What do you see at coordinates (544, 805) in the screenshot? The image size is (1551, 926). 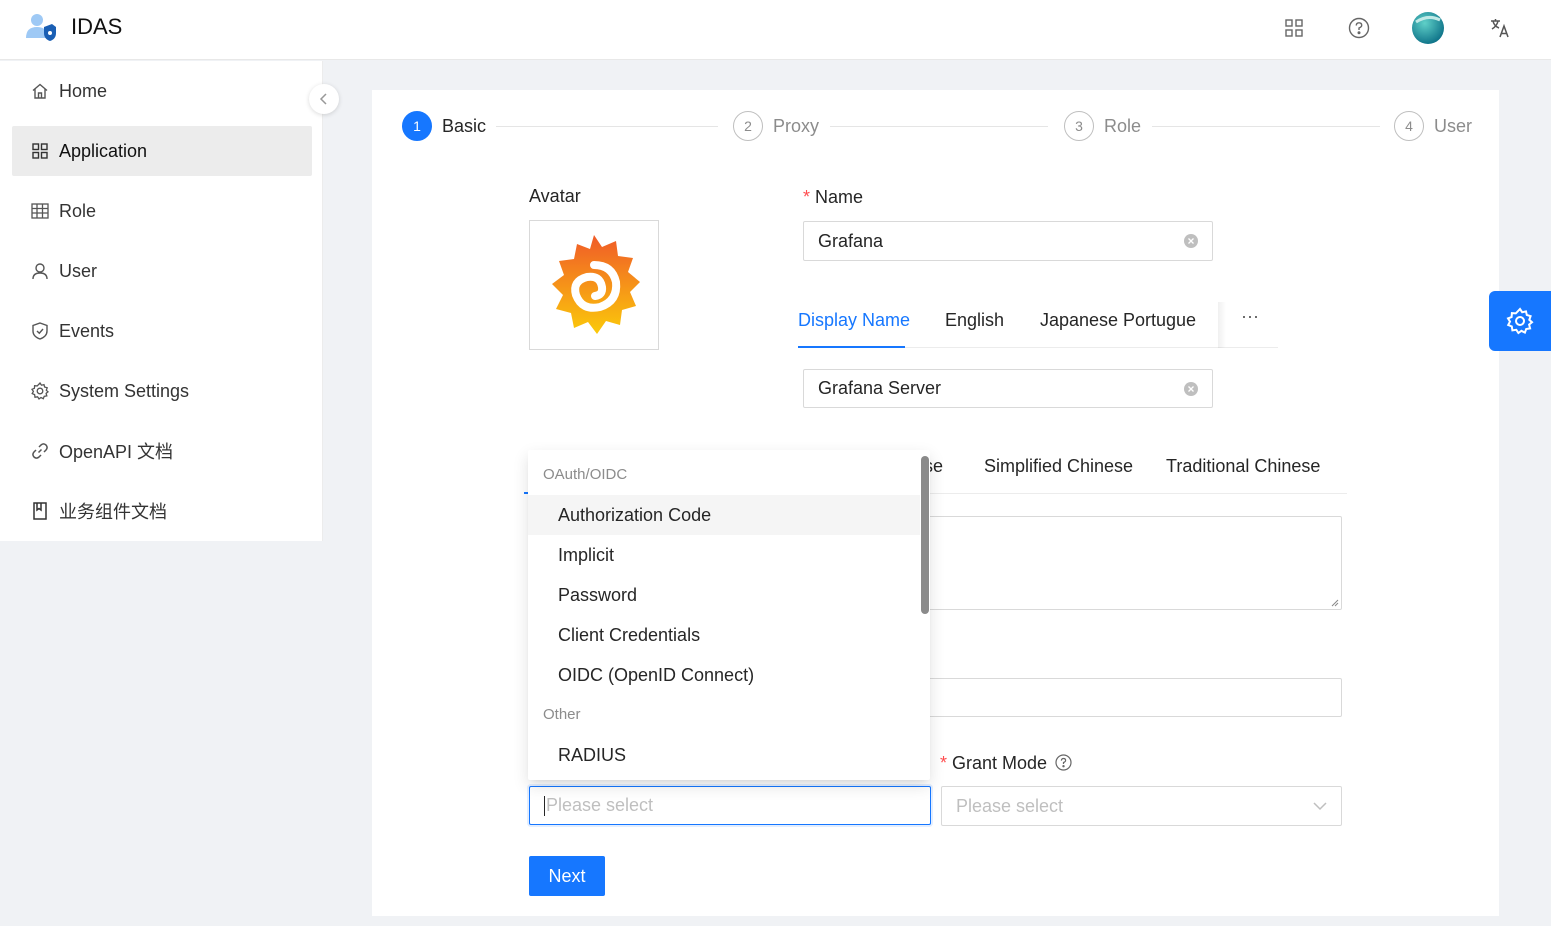 I see `text-cursor` at bounding box center [544, 805].